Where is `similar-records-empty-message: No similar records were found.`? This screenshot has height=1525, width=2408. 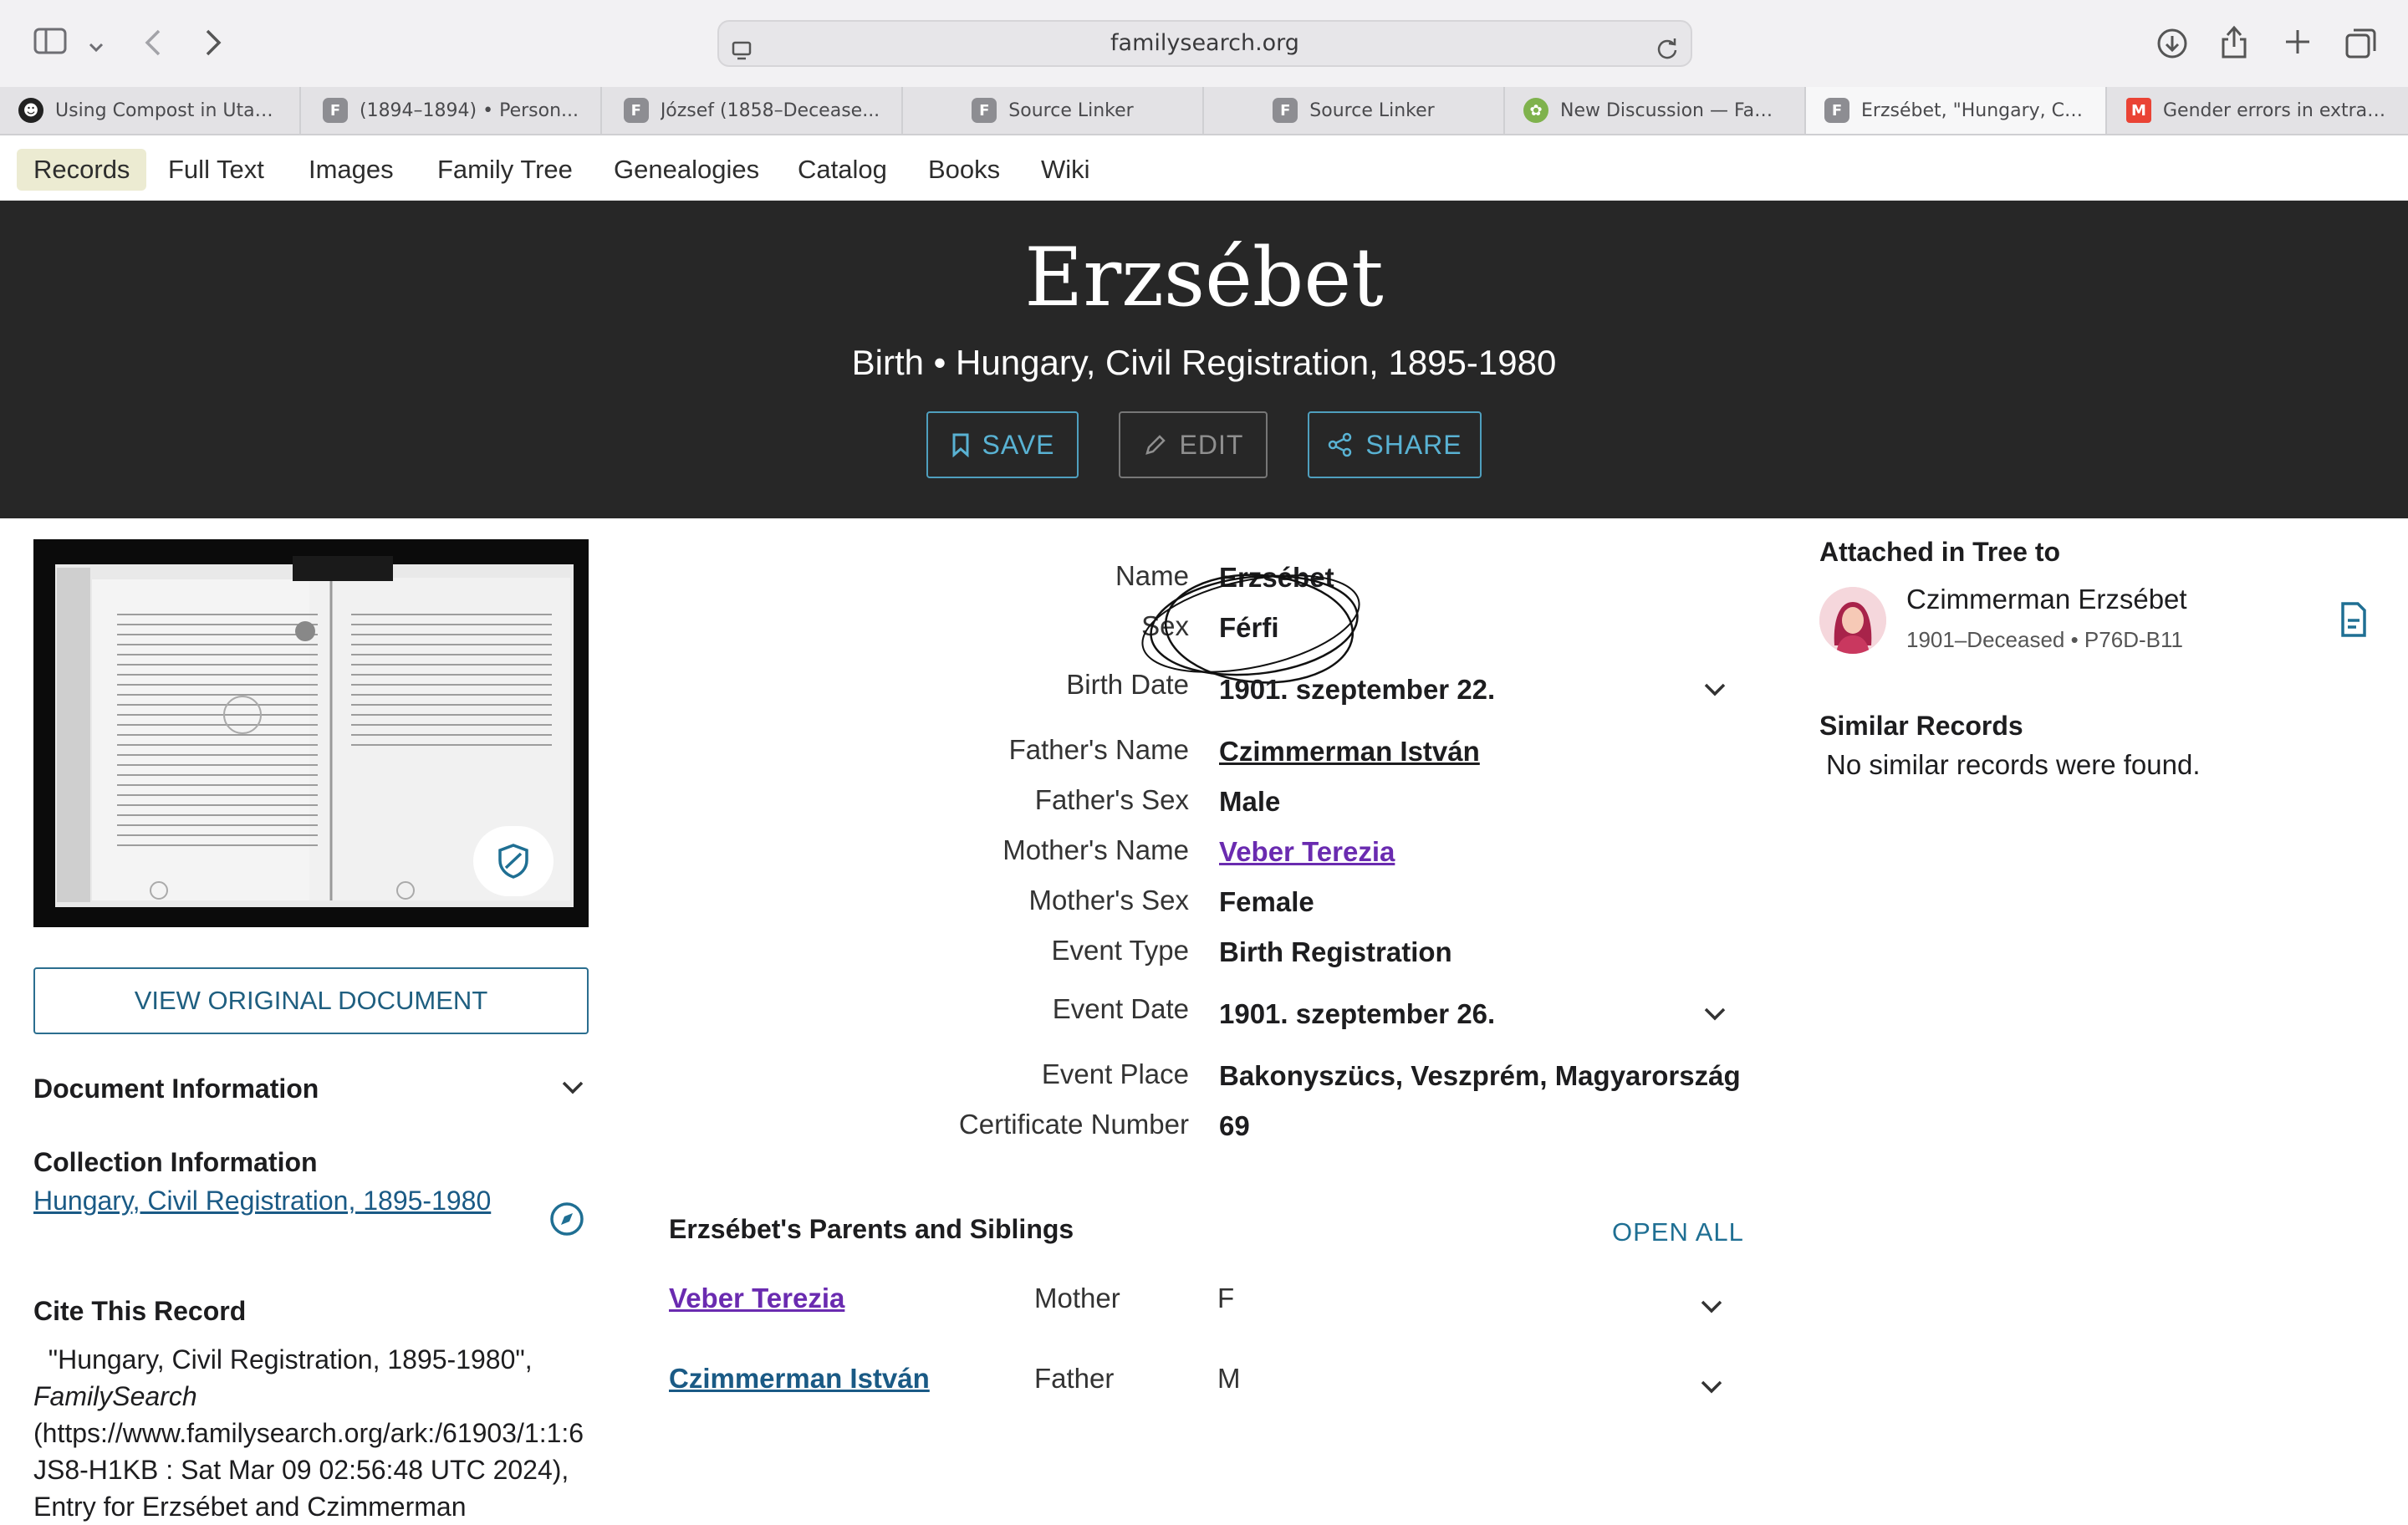
similar-records-empty-message: No similar records were found. is located at coordinates (2013, 764).